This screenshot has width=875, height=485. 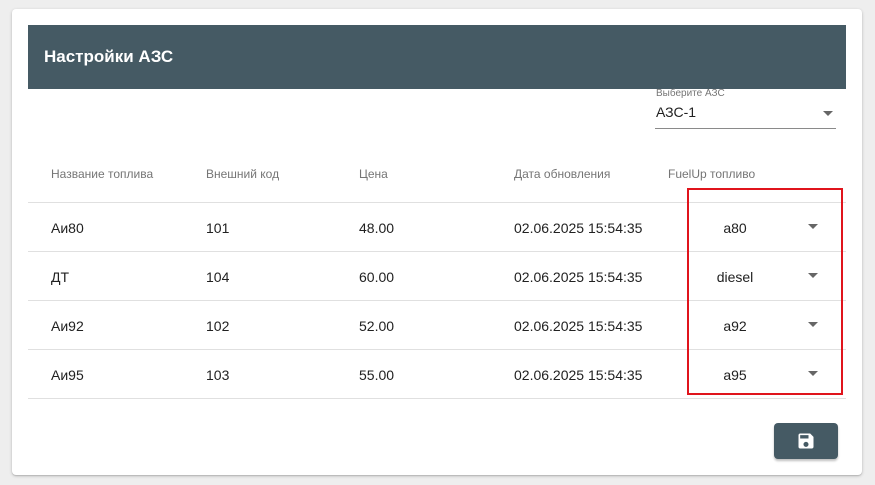 I want to click on external-code-cell: 103, so click(x=218, y=375).